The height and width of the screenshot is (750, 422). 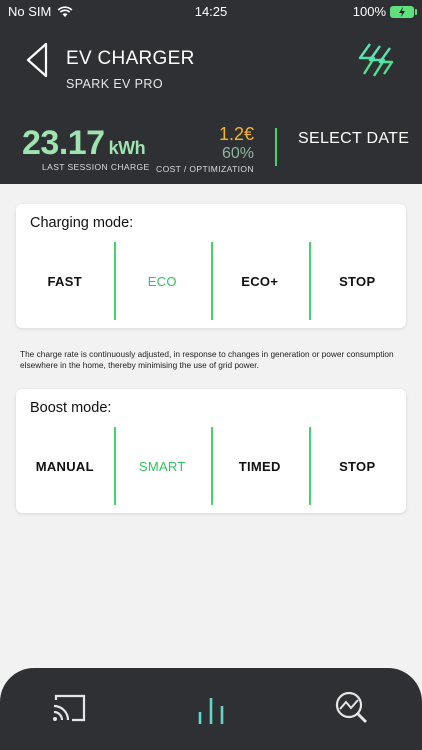 What do you see at coordinates (82, 223) in the screenshot?
I see `charging-mode-title: Charging mode:` at bounding box center [82, 223].